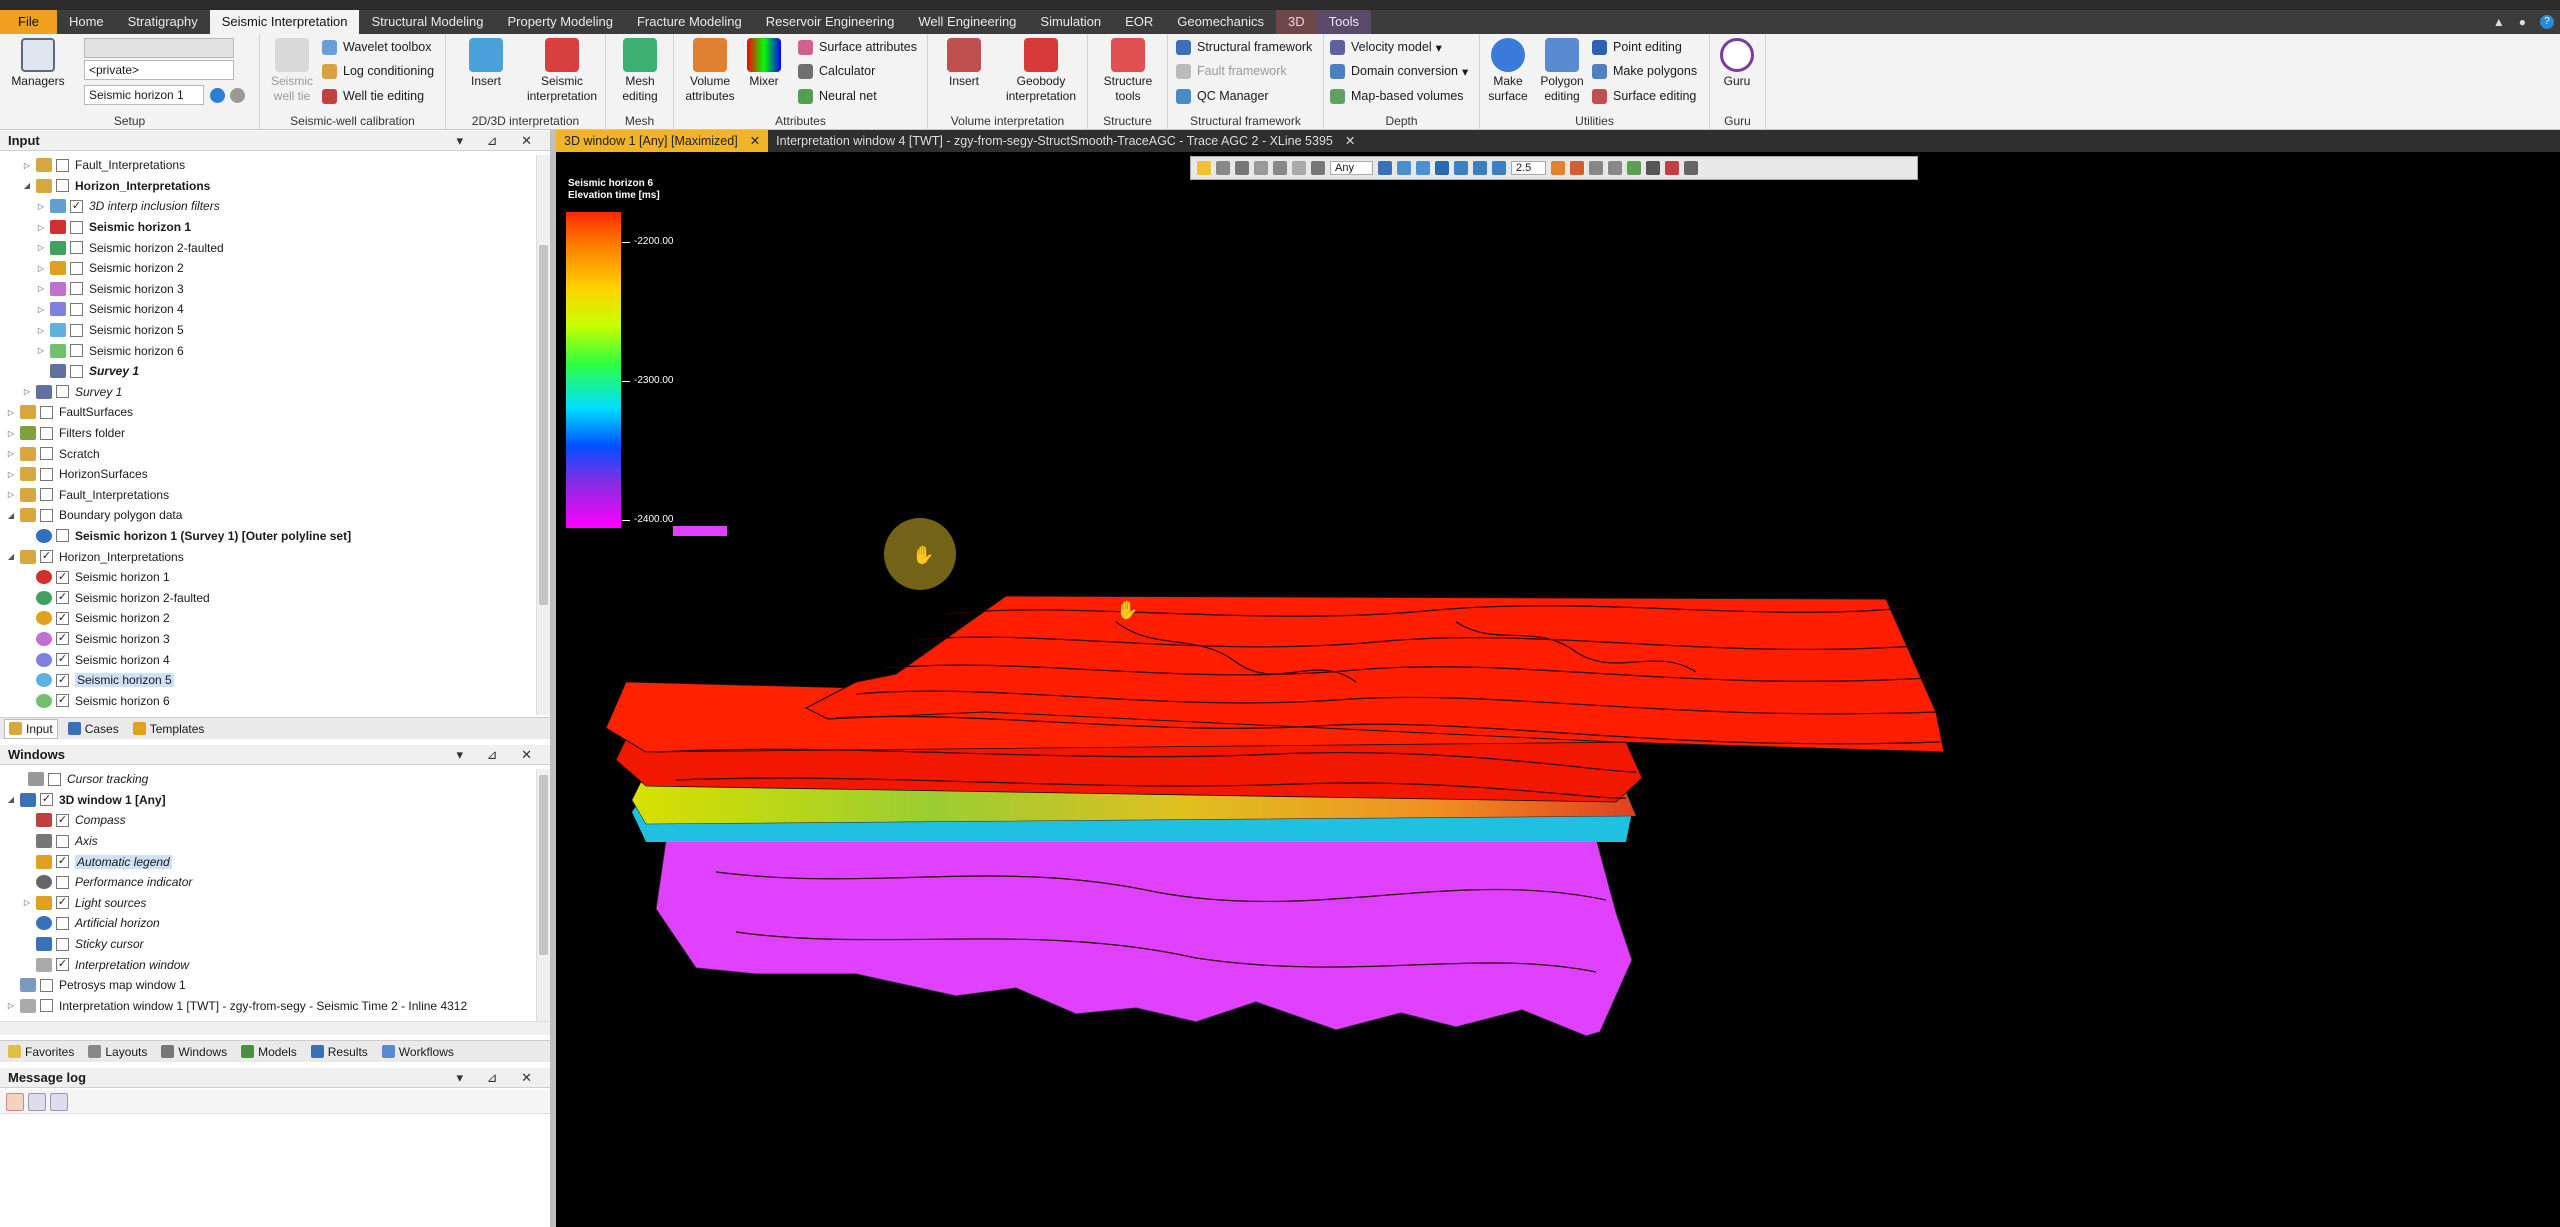 This screenshot has height=1227, width=2560. Describe the element at coordinates (1299, 168) in the screenshot. I see `snapshot-icon` at that location.